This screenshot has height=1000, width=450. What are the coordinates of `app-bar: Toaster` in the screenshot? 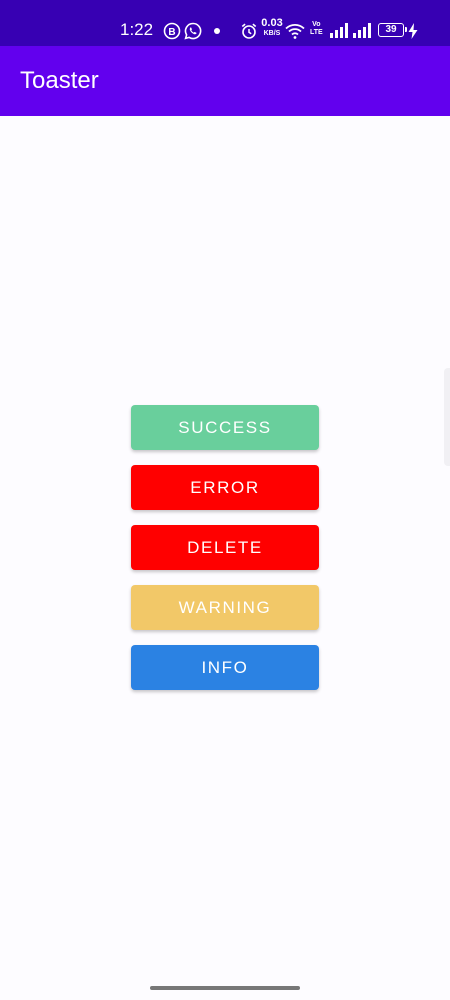 It's located at (225, 81).